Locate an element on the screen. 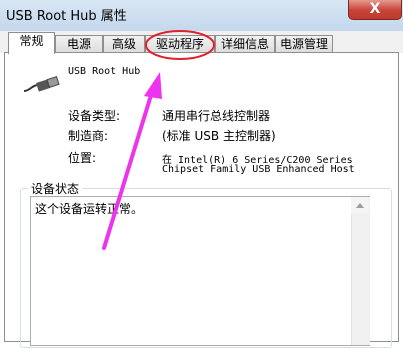 The height and width of the screenshot is (348, 403). close-button: X is located at coordinates (375, 10).